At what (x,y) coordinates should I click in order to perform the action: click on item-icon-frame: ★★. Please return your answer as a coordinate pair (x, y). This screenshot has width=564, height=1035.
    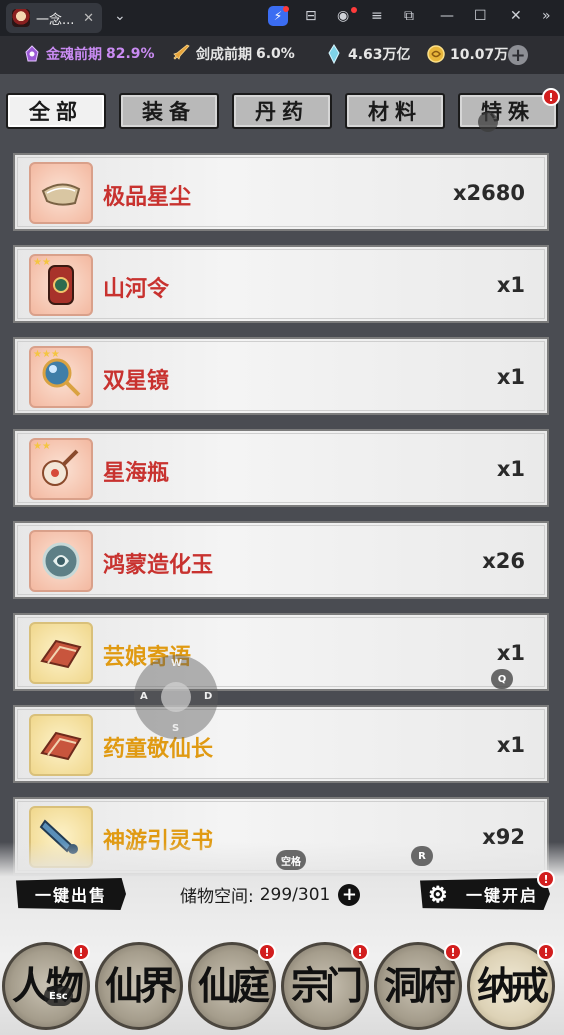
    Looking at the image, I should click on (61, 469).